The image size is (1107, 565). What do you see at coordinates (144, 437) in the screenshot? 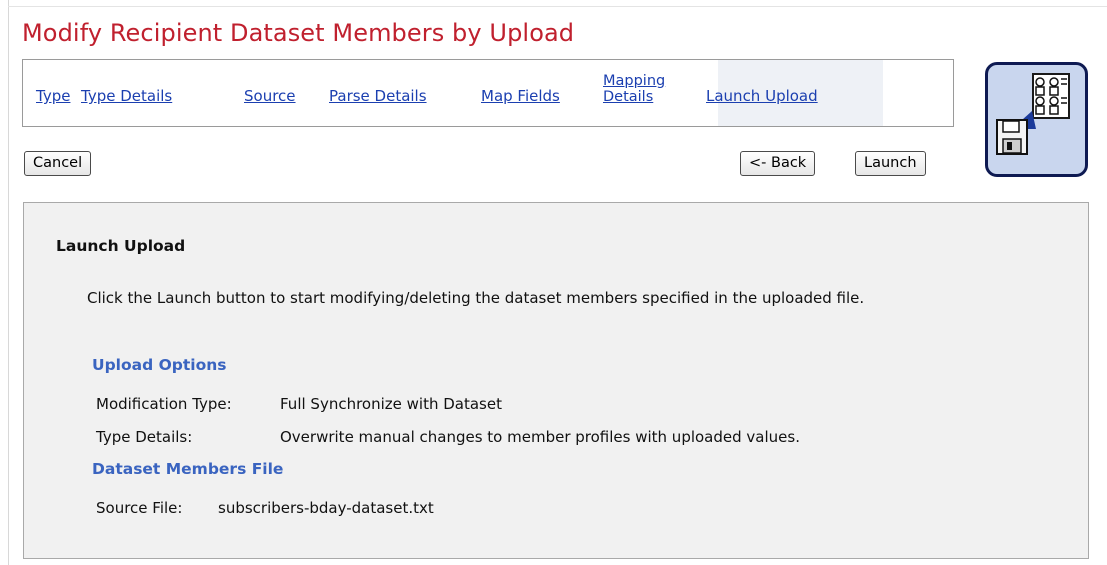
I see `type-details-label: Type Details:` at bounding box center [144, 437].